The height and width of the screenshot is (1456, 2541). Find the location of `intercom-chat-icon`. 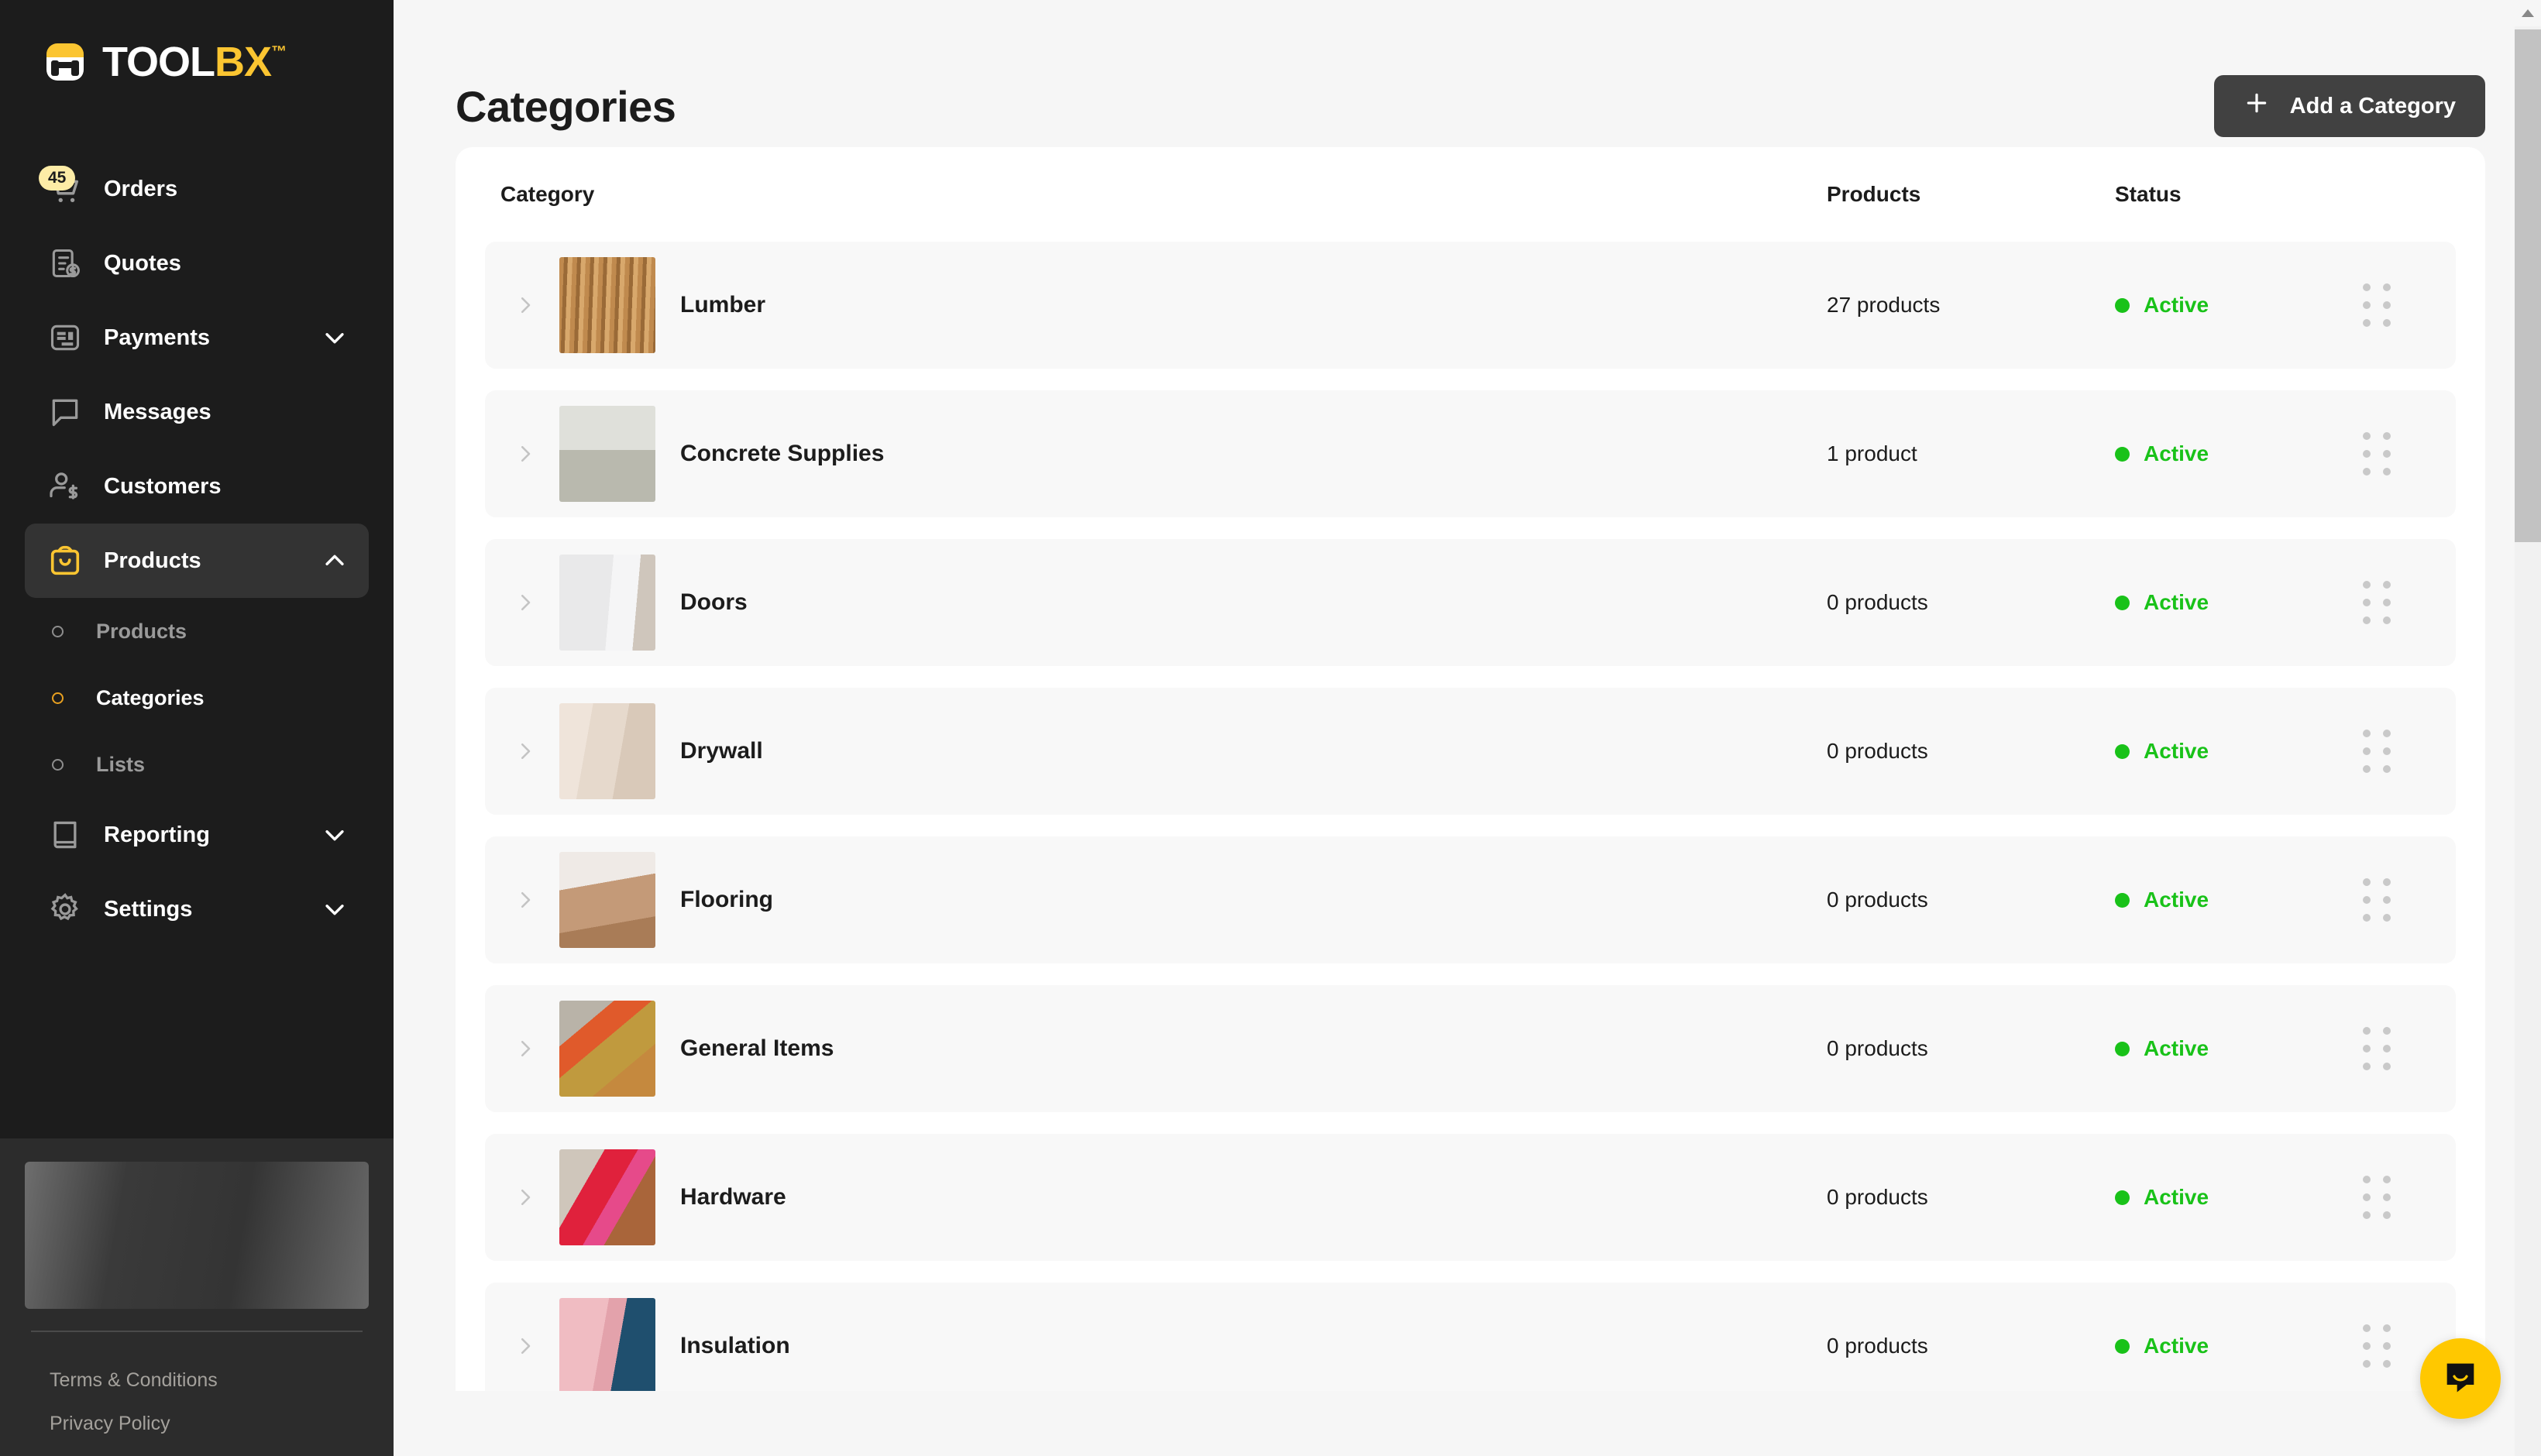

intercom-chat-icon is located at coordinates (2460, 1379).